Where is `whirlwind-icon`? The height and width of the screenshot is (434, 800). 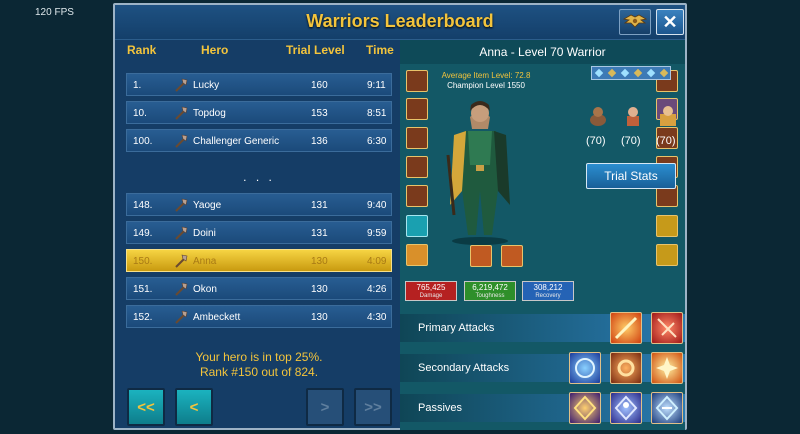 whirlwind-icon is located at coordinates (626, 368).